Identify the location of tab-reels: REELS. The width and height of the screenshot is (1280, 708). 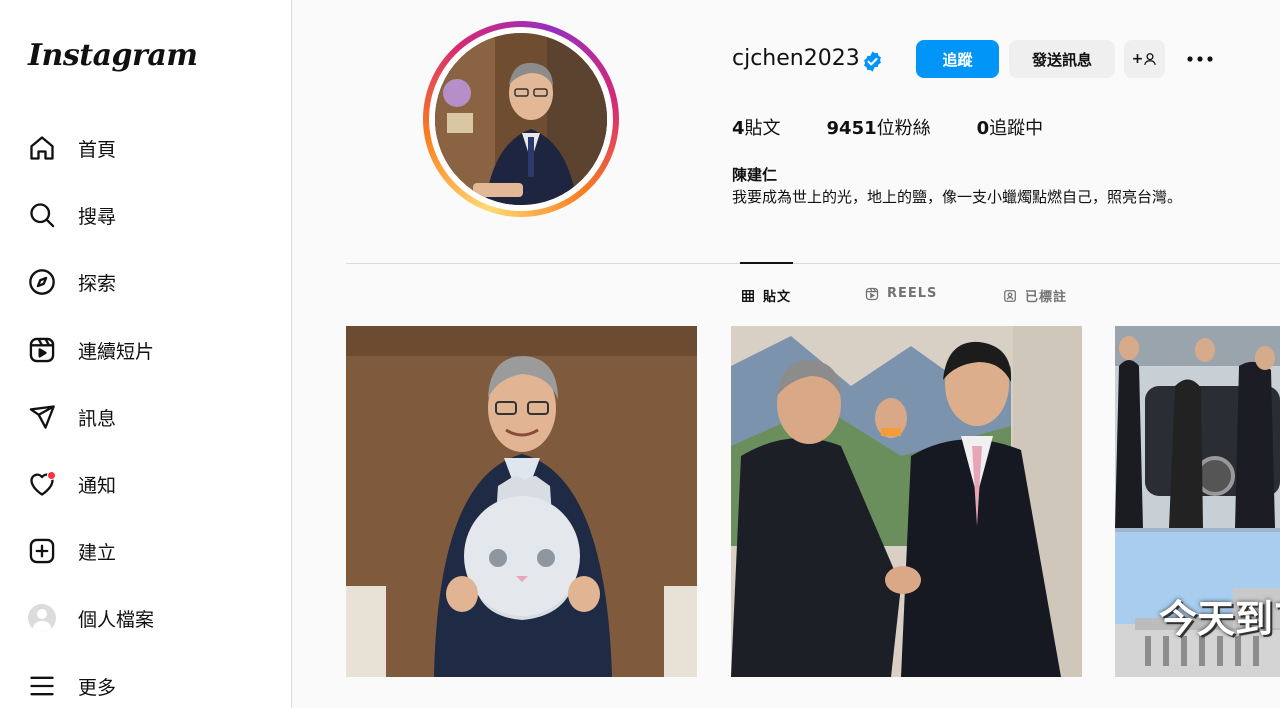
(901, 293).